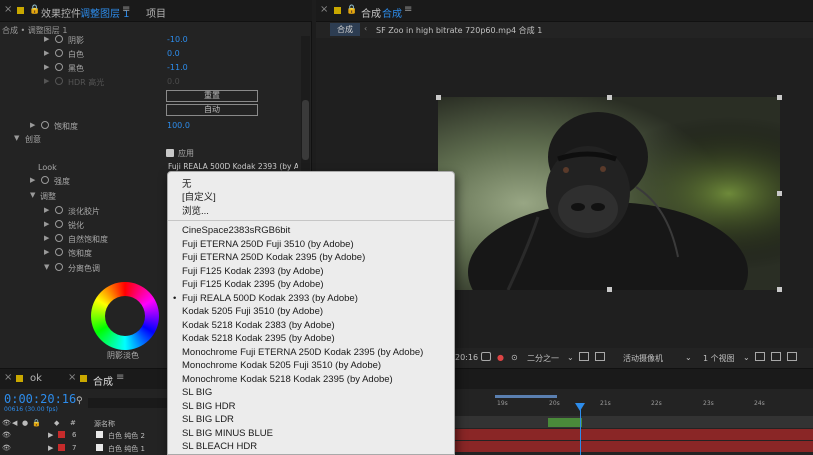 This screenshot has width=813, height=455. What do you see at coordinates (173, 53) in the screenshot?
I see `param-value: 0.0` at bounding box center [173, 53].